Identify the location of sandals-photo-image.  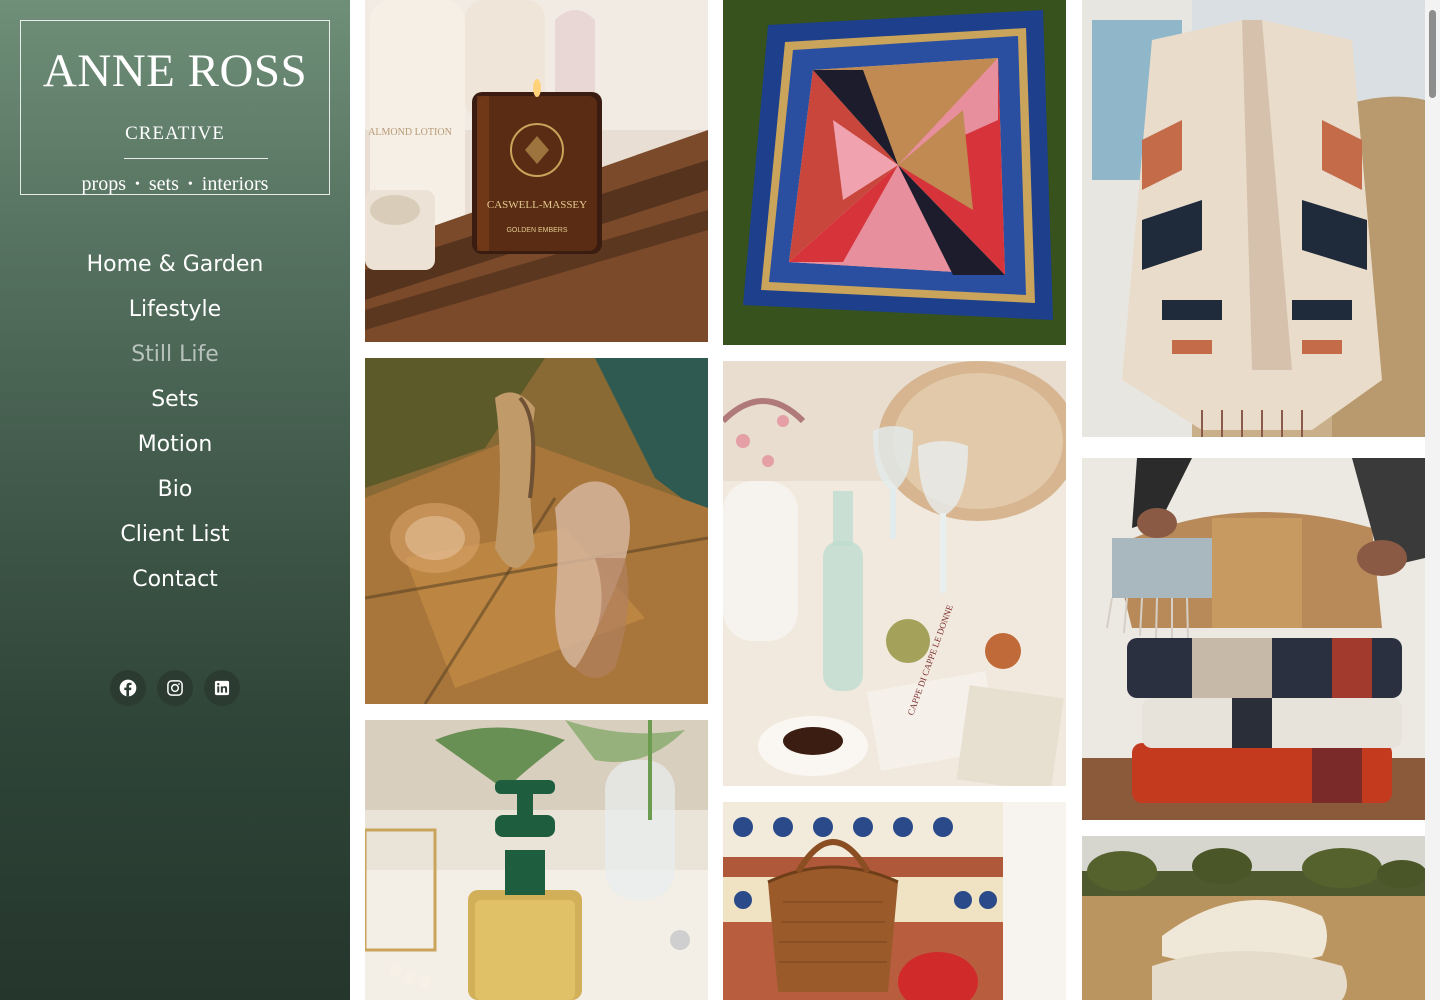
(536, 531).